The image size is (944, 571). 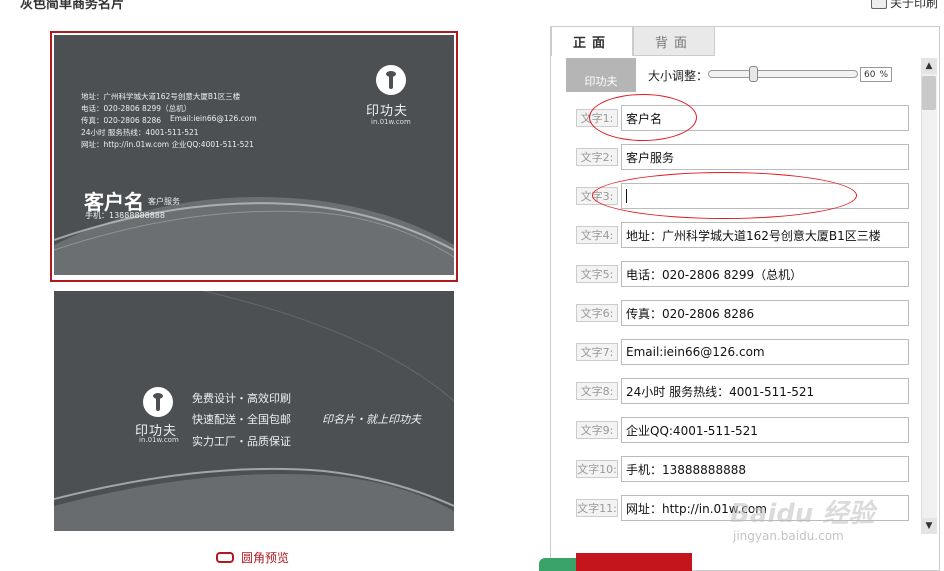 I want to click on text-row-value: 24小时 服务热线：4001-511-521, so click(x=720, y=391).